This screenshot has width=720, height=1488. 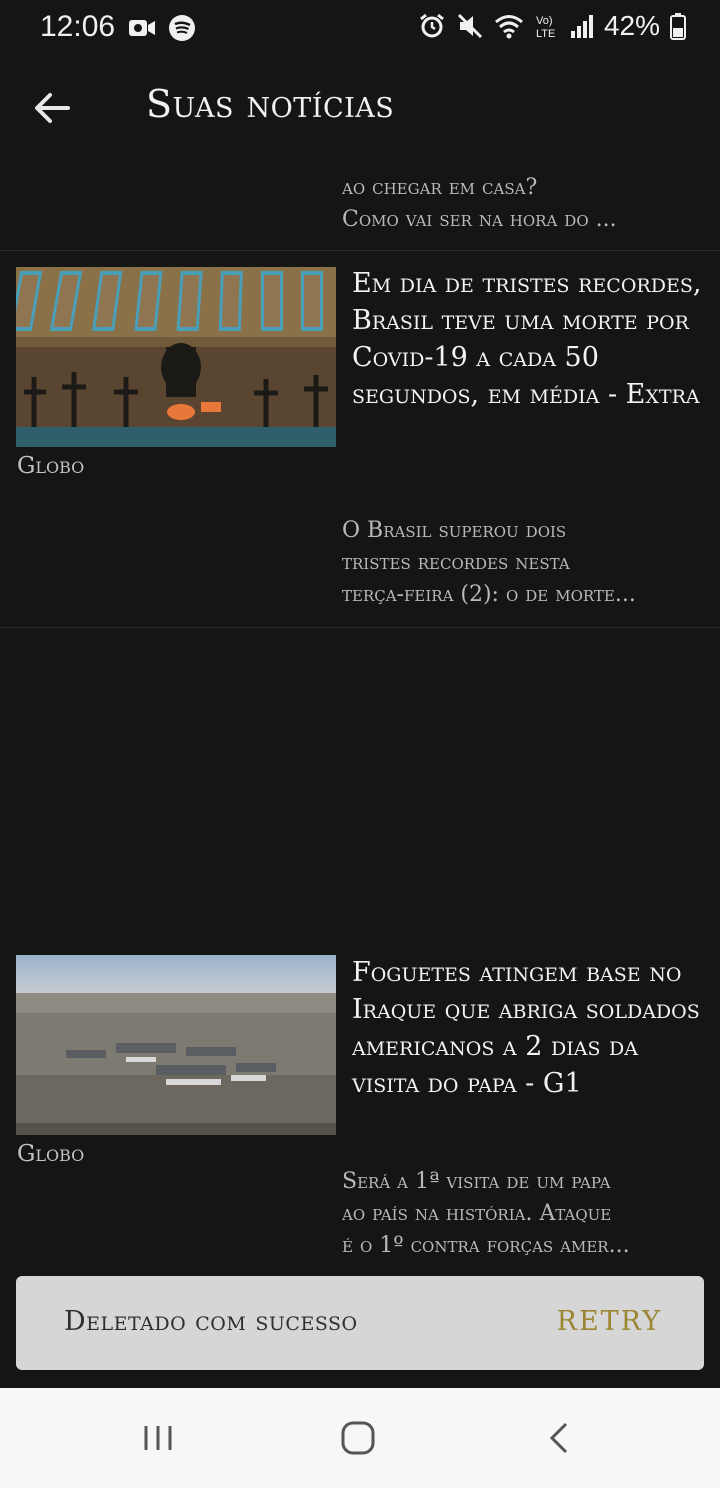 I want to click on spotify-icon, so click(x=182, y=28).